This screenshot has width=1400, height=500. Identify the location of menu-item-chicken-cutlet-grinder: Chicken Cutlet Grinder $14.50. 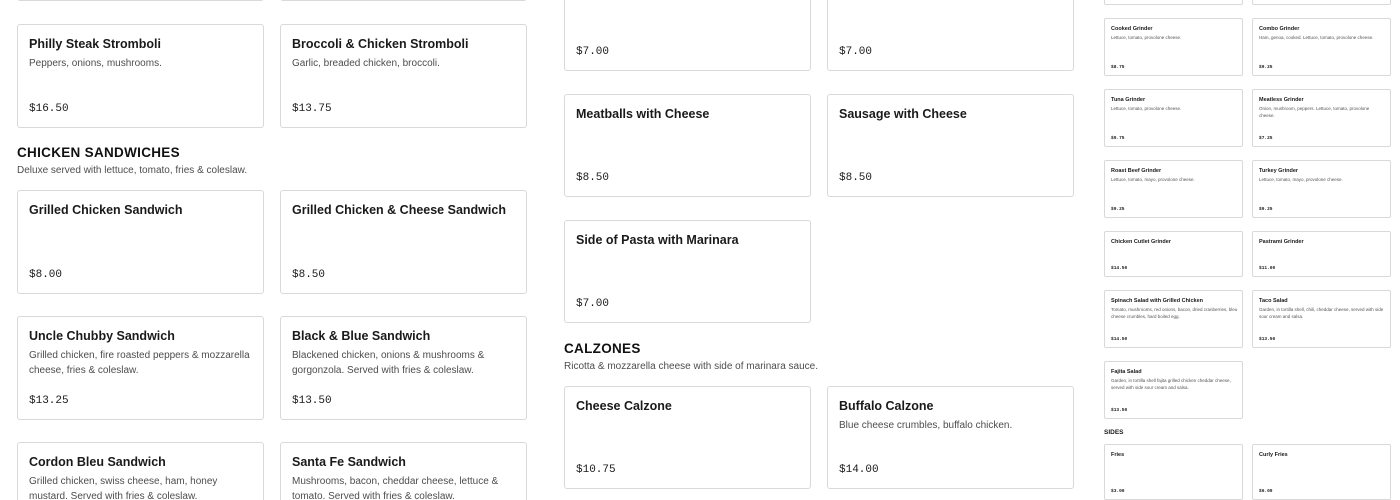
(1173, 254).